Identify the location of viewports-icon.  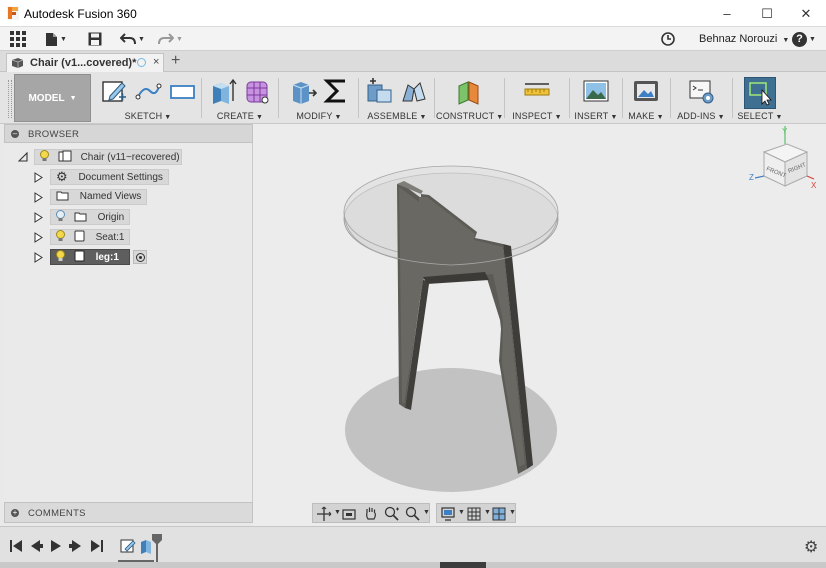
(499, 514).